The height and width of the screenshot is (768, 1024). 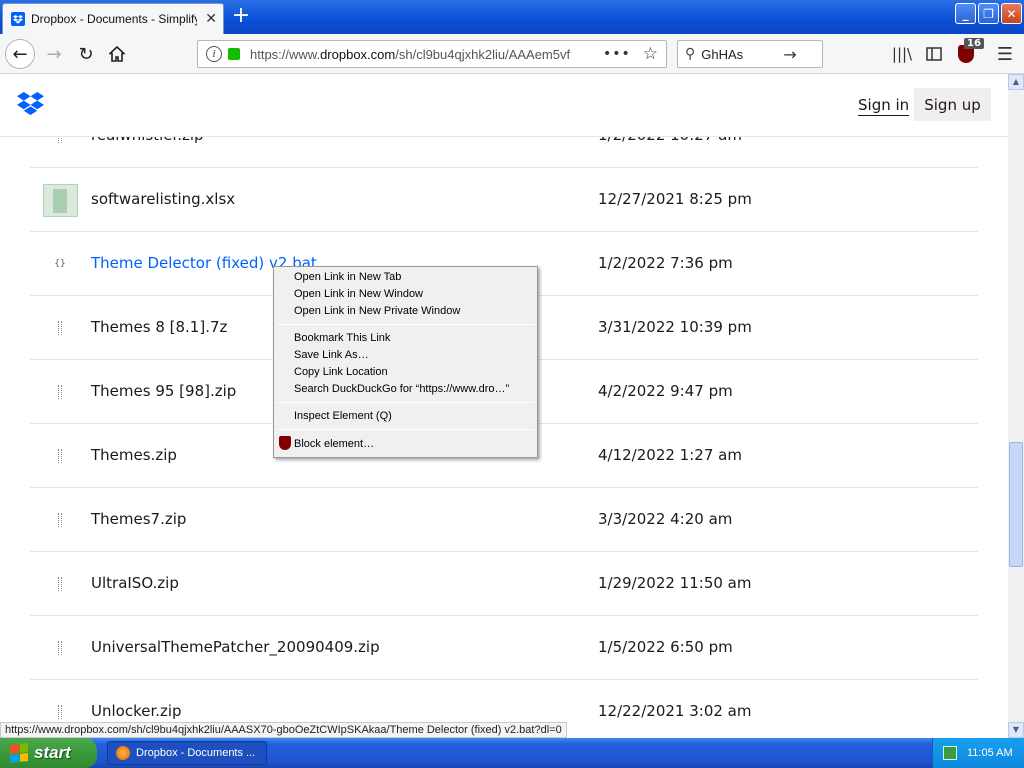 I want to click on search-bar: ⚲ GhHAs →, so click(x=750, y=54).